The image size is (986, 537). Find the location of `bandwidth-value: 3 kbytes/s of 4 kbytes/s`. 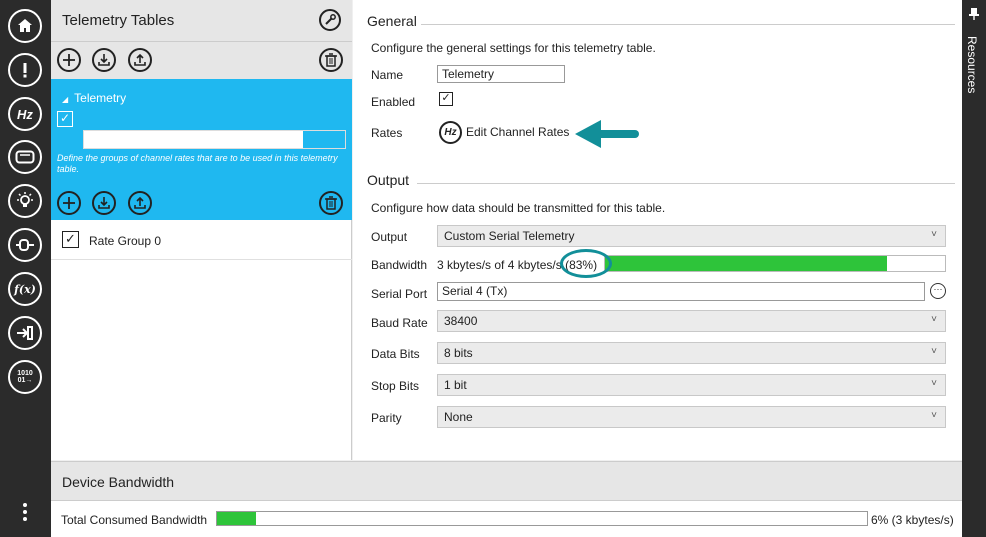

bandwidth-value: 3 kbytes/s of 4 kbytes/s is located at coordinates (499, 265).